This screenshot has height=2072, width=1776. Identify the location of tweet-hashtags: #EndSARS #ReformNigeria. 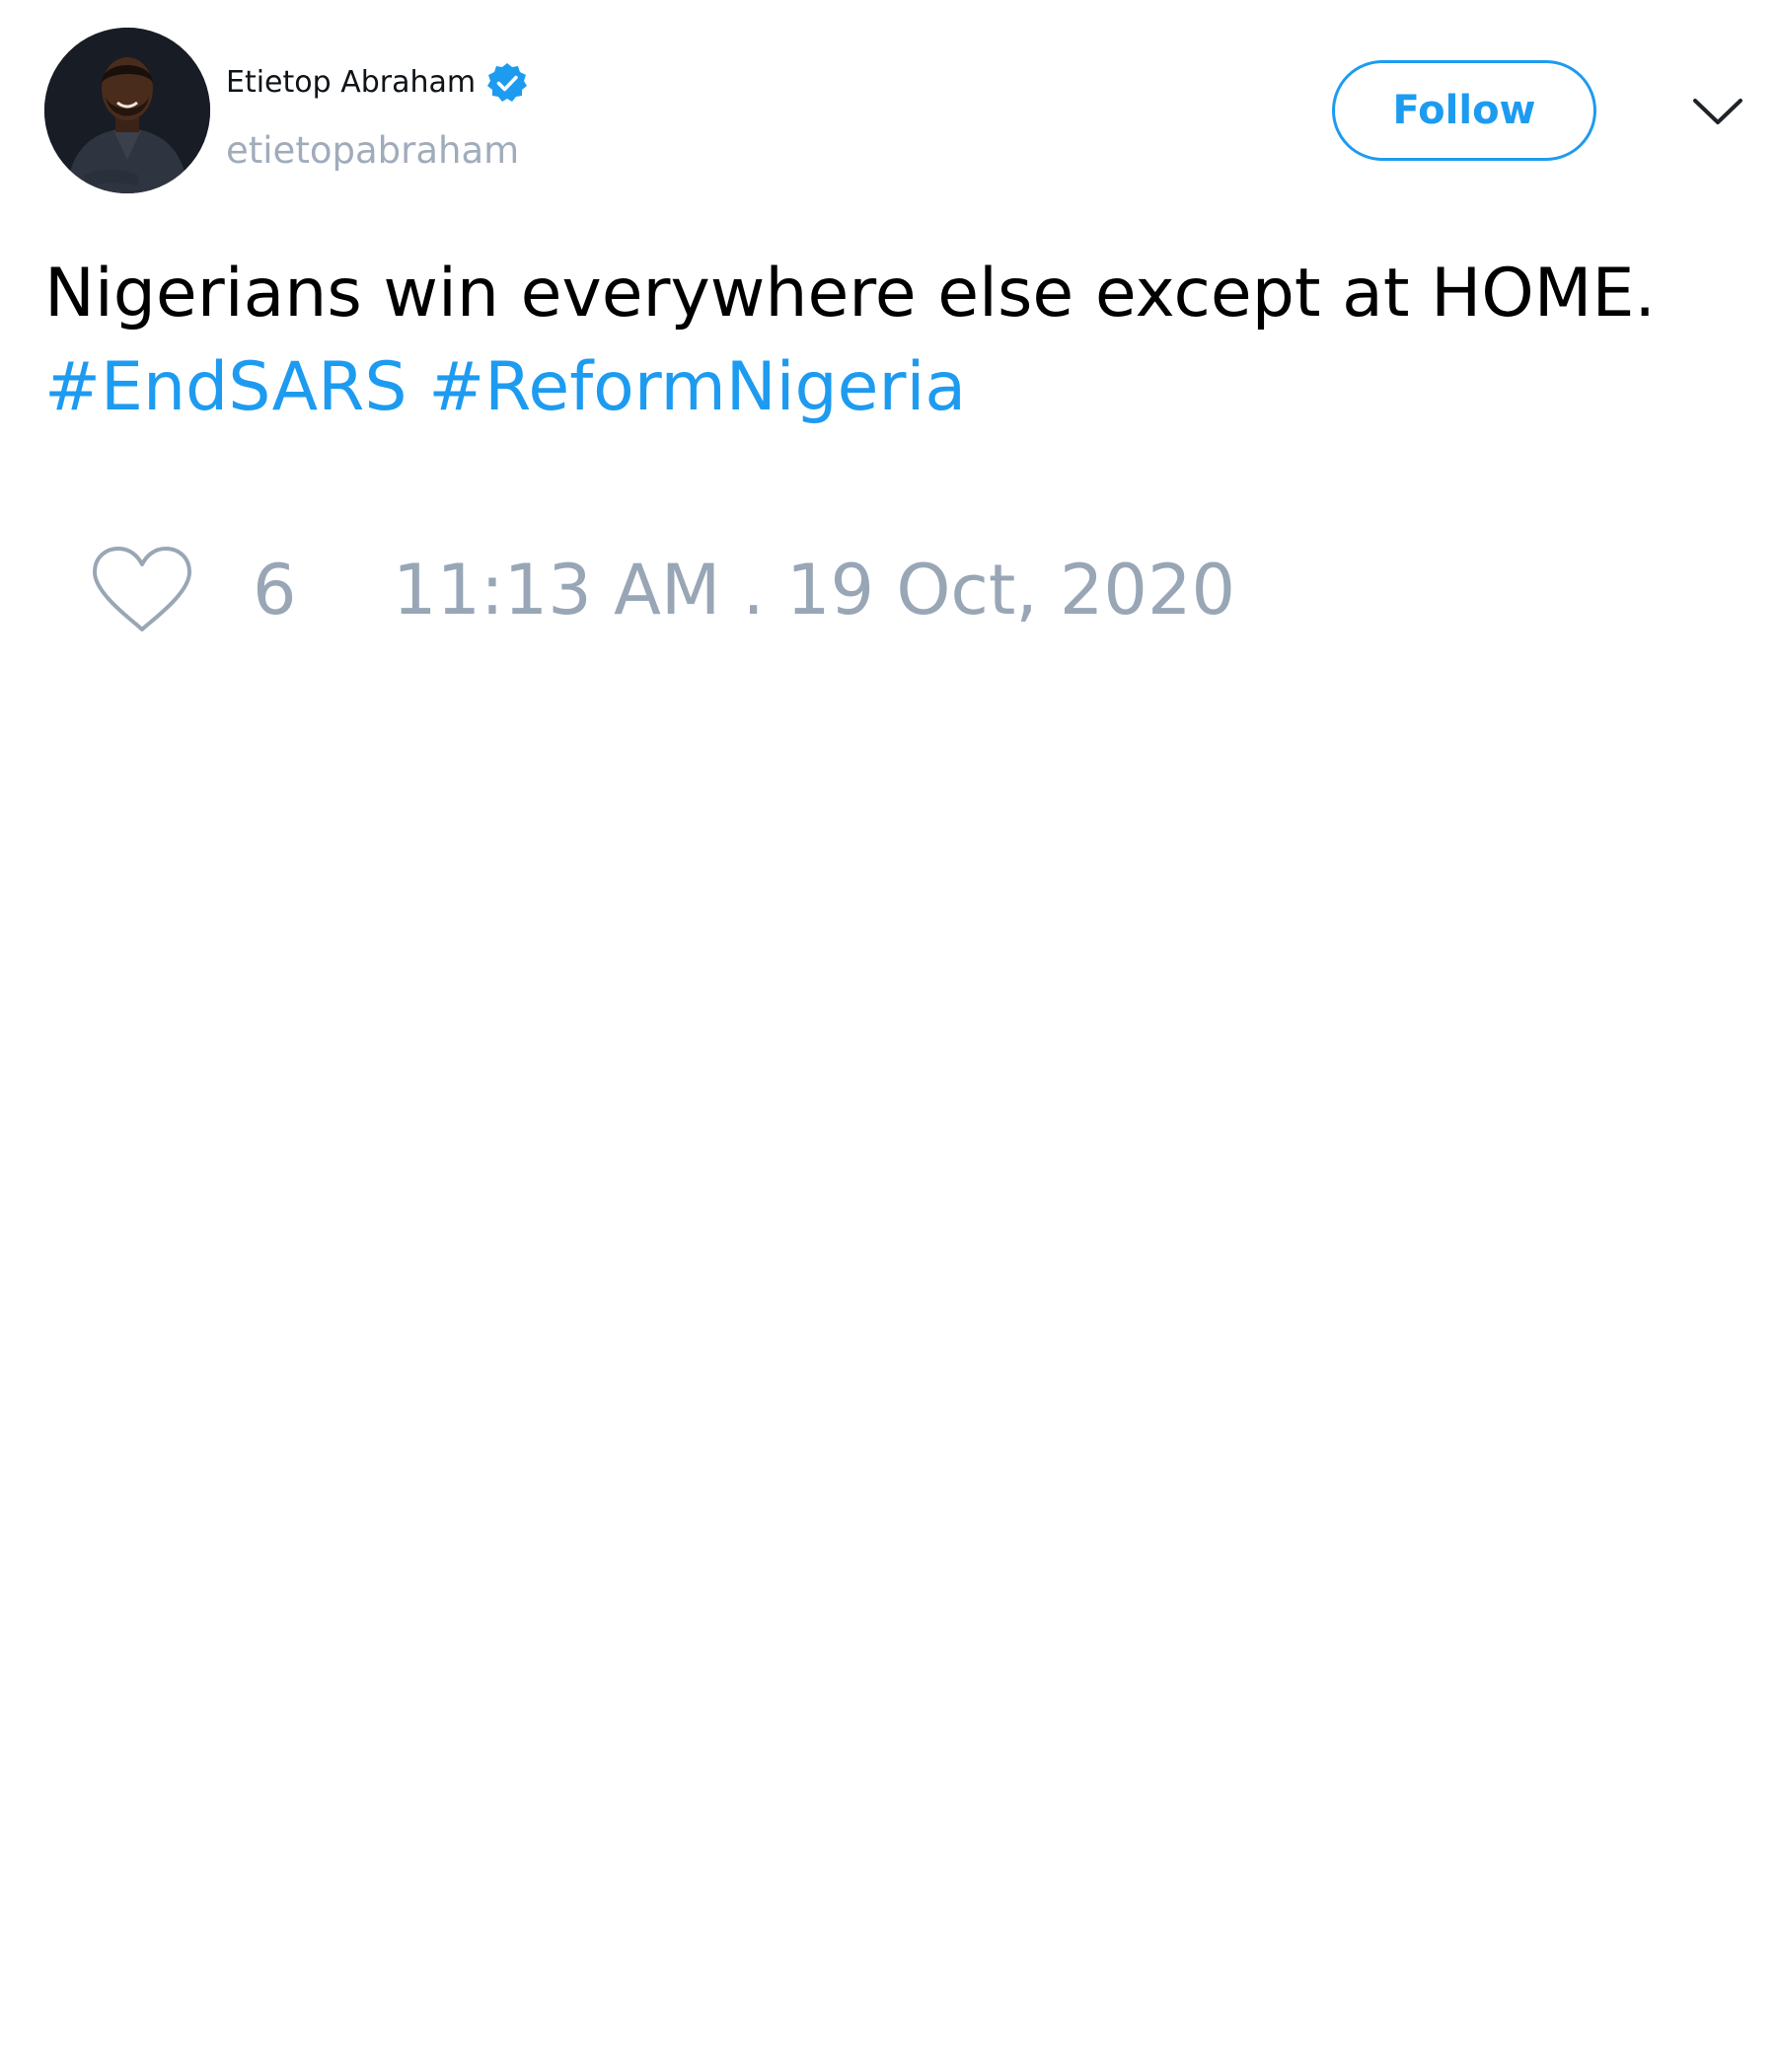
(892, 387).